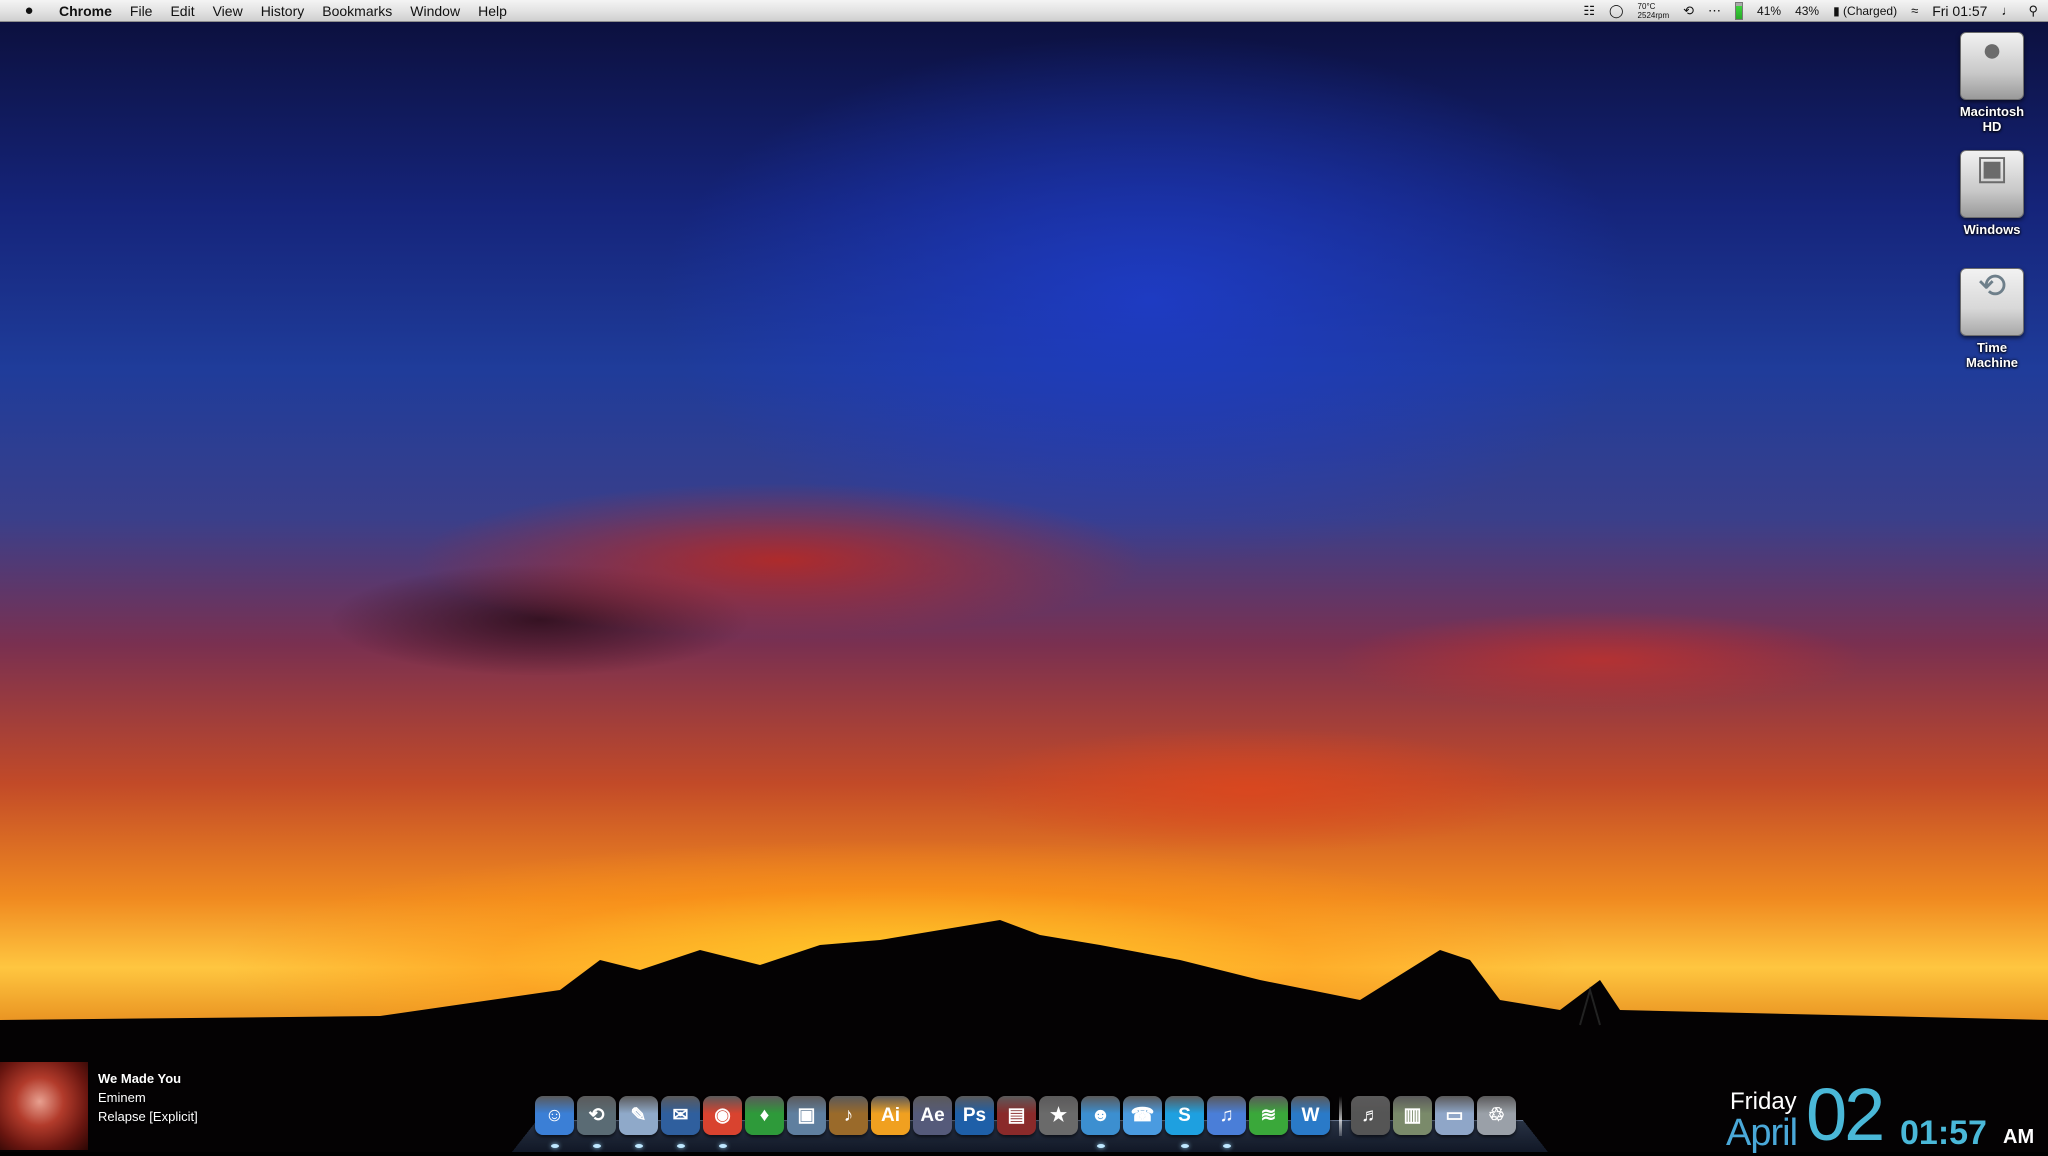  Describe the element at coordinates (2019, 1137) in the screenshot. I see `ampm-label: AM` at that location.